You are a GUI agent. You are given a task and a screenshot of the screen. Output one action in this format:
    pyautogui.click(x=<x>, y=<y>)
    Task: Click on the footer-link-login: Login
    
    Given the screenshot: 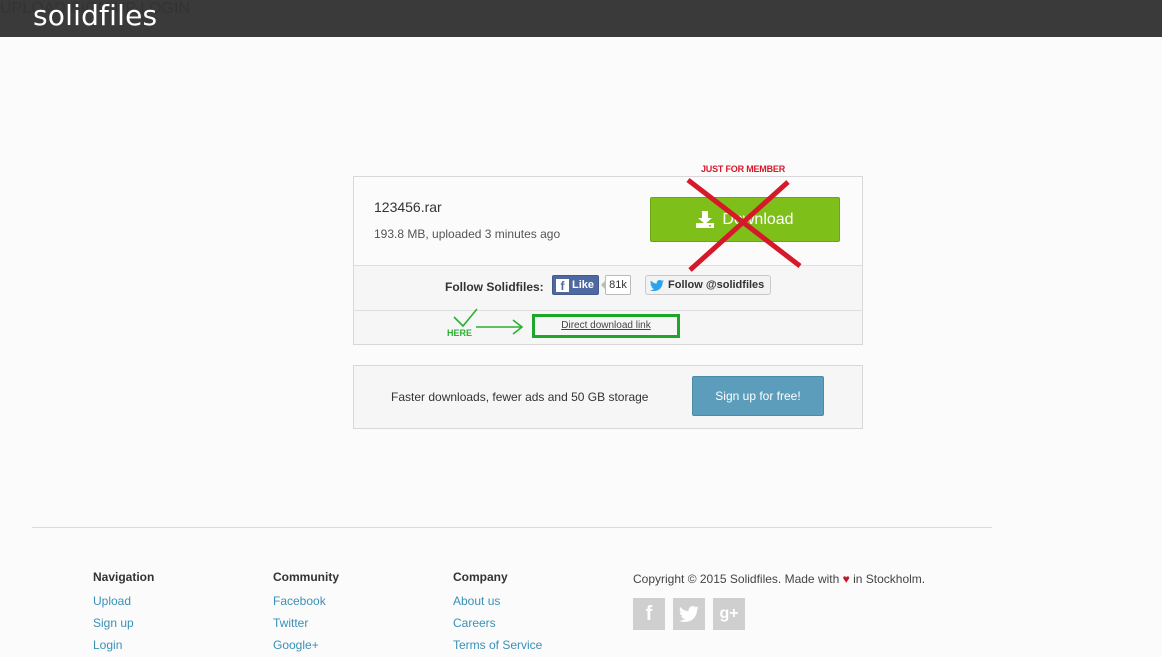 What is the action you would take?
    pyautogui.click(x=123, y=645)
    